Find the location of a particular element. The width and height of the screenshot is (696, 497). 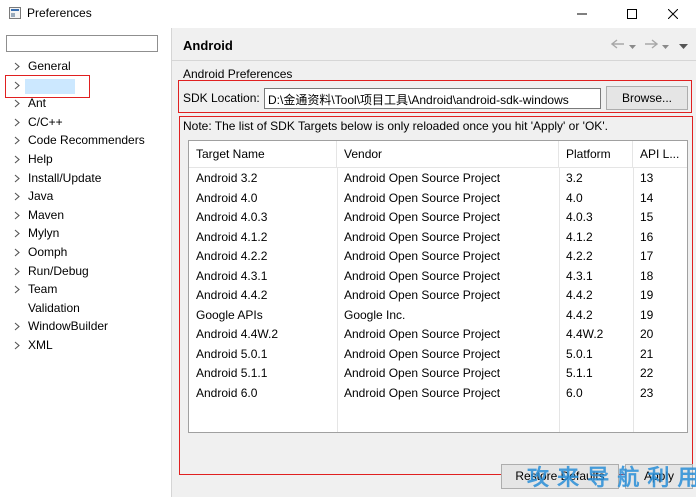

maximize-icon is located at coordinates (632, 14).